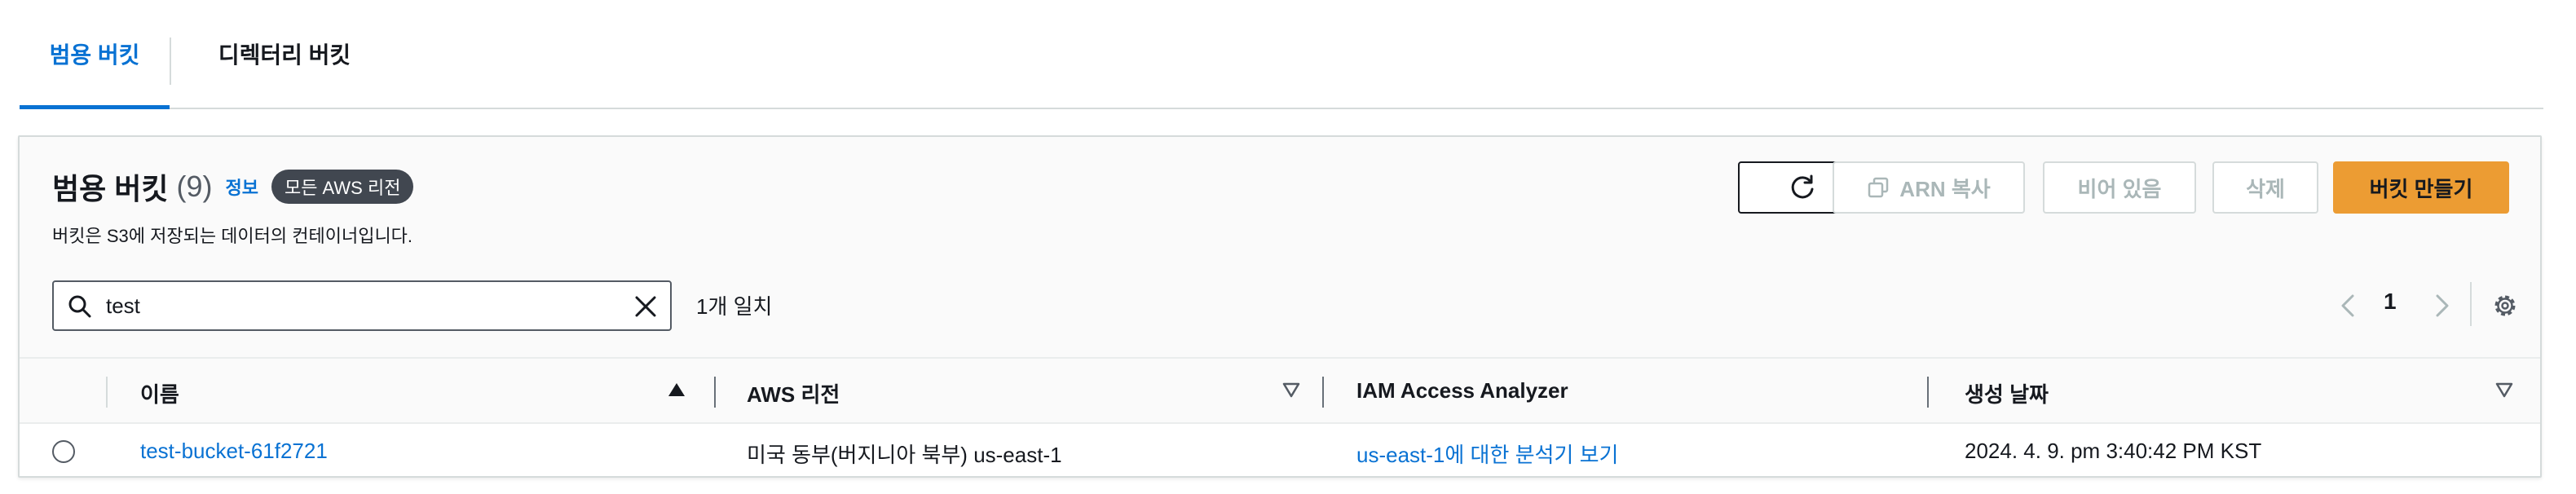  I want to click on column-header-region: AWS 리전, so click(793, 393).